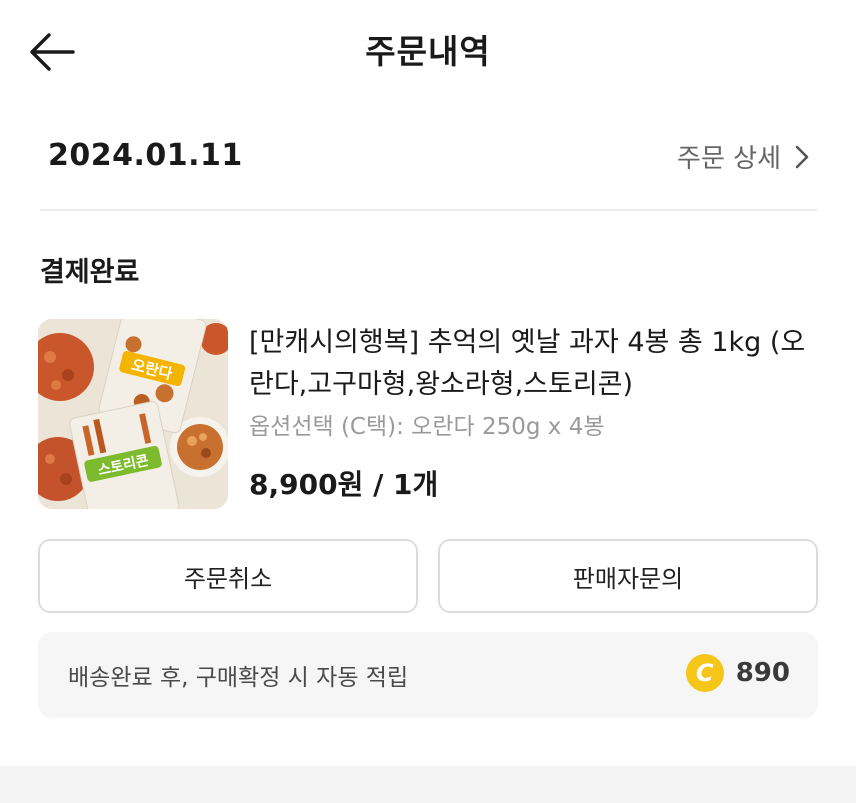 The width and height of the screenshot is (856, 803). What do you see at coordinates (762, 673) in the screenshot?
I see `points-value: 890` at bounding box center [762, 673].